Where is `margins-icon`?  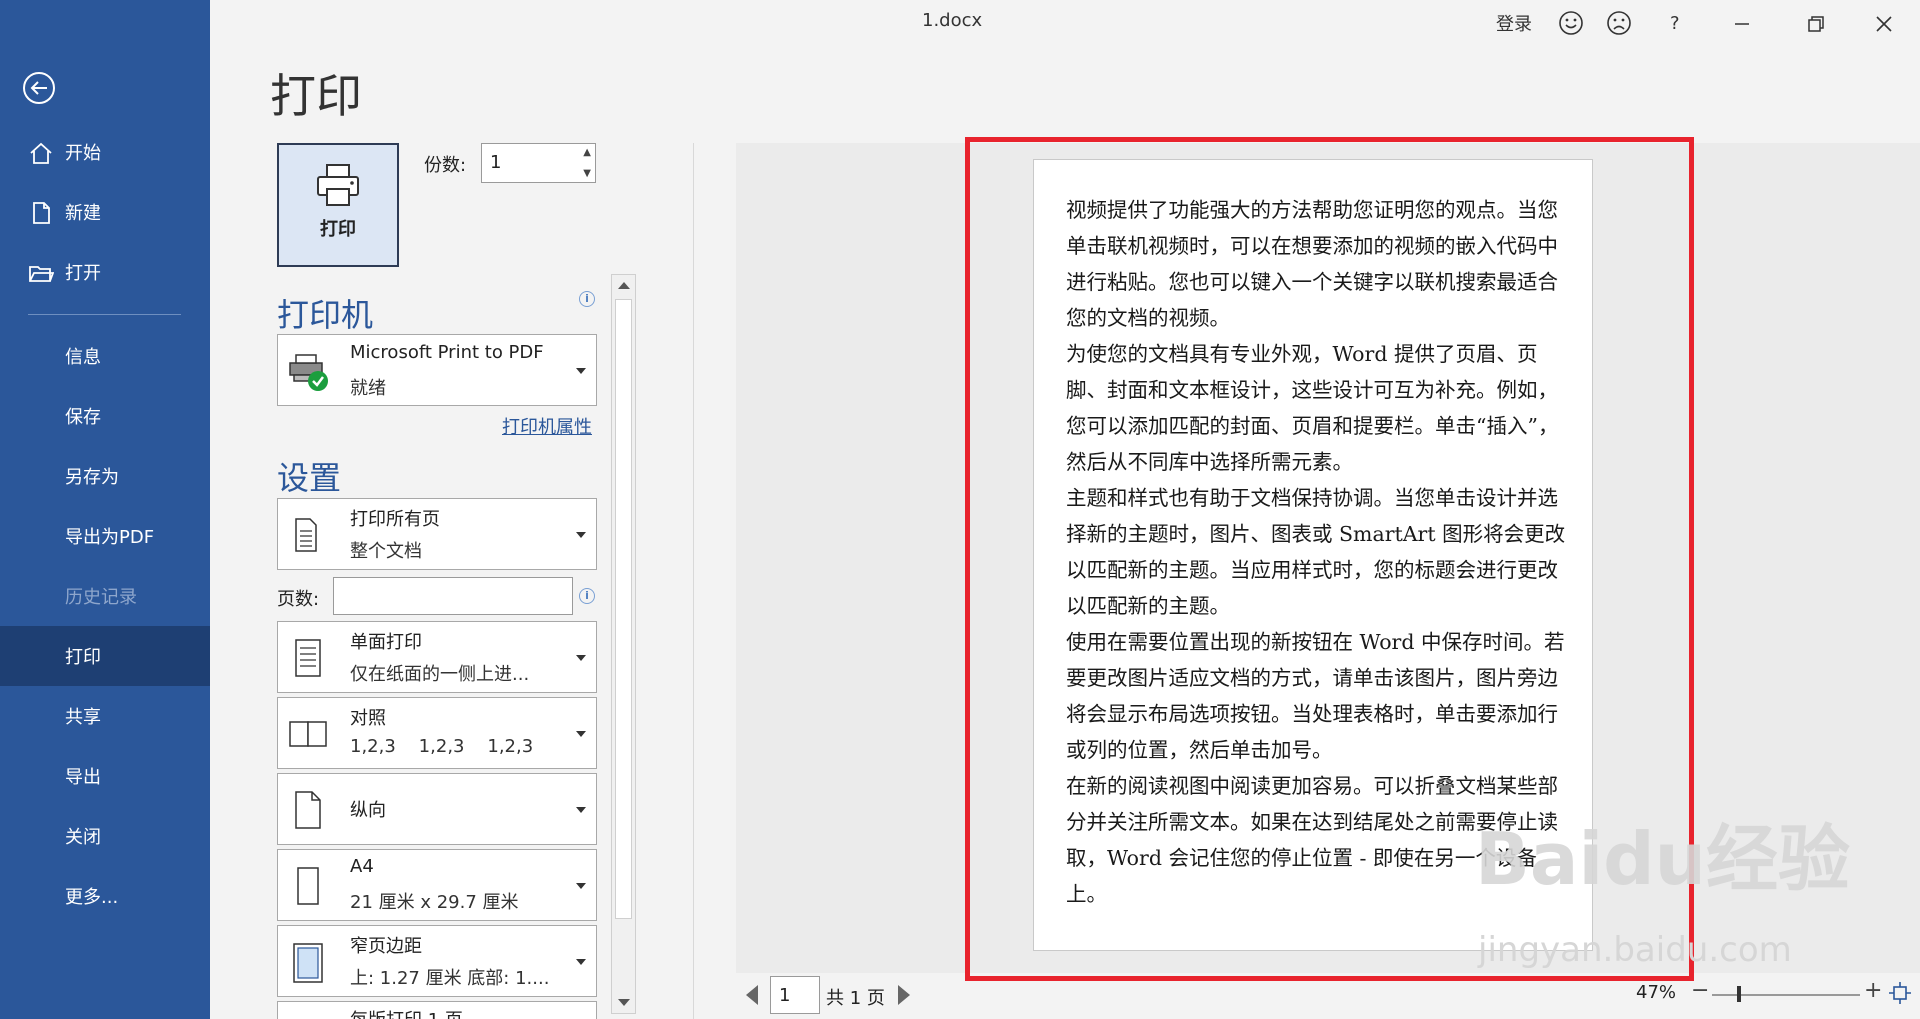 margins-icon is located at coordinates (308, 963).